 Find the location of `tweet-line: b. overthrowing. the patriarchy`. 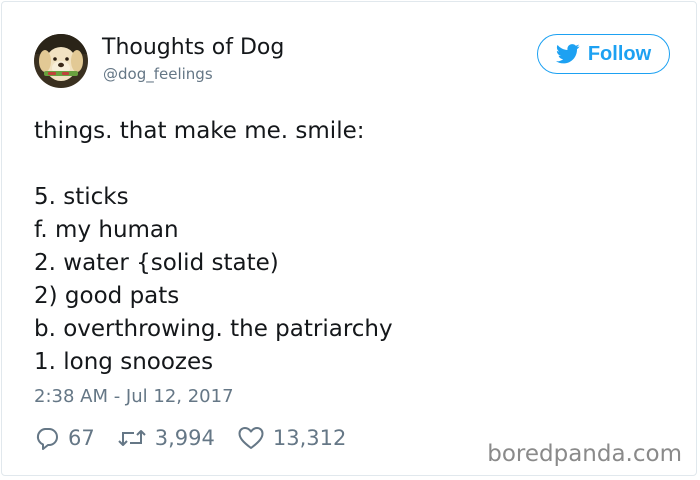

tweet-line: b. overthrowing. the patriarchy is located at coordinates (213, 329).